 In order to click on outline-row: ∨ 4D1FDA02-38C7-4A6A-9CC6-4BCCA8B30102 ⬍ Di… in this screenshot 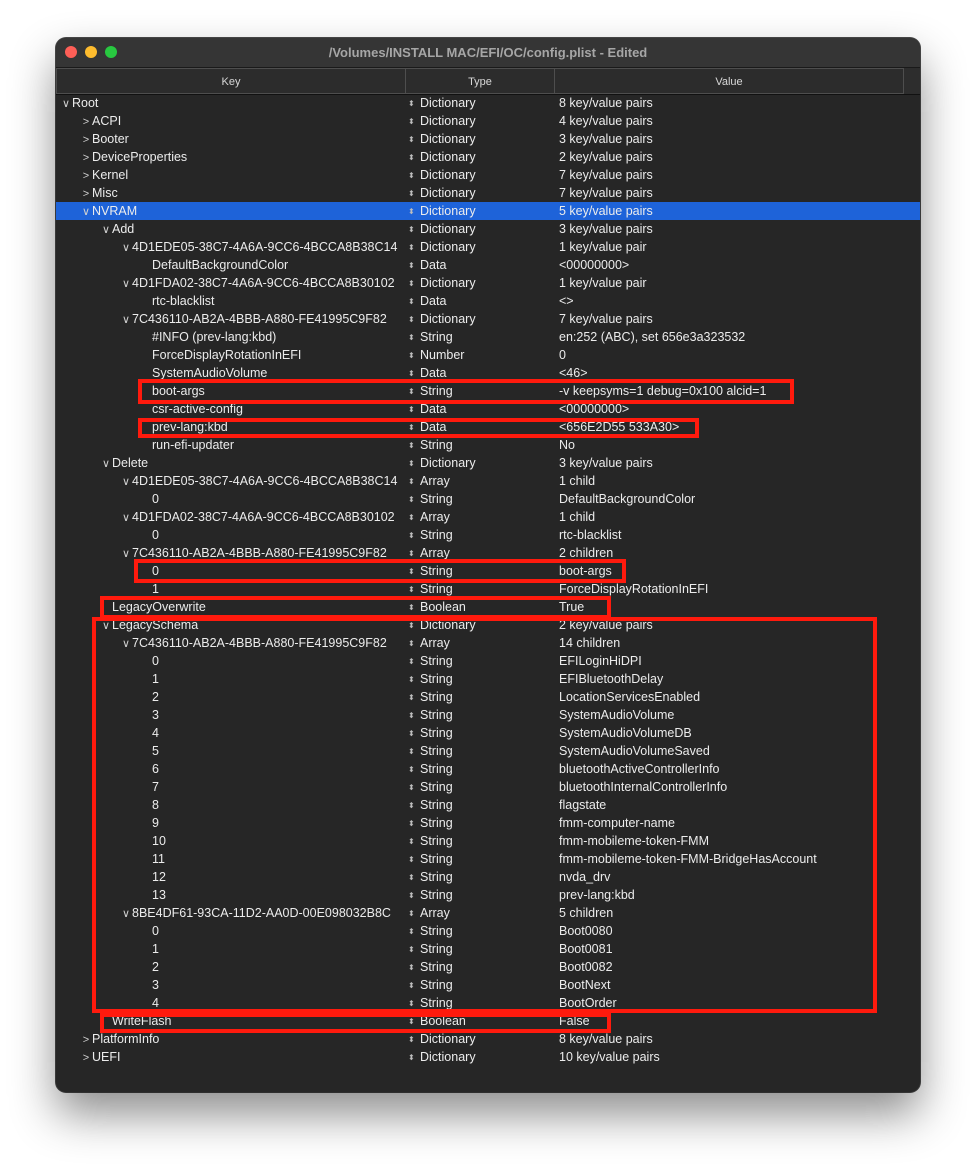, I will do `click(488, 283)`.